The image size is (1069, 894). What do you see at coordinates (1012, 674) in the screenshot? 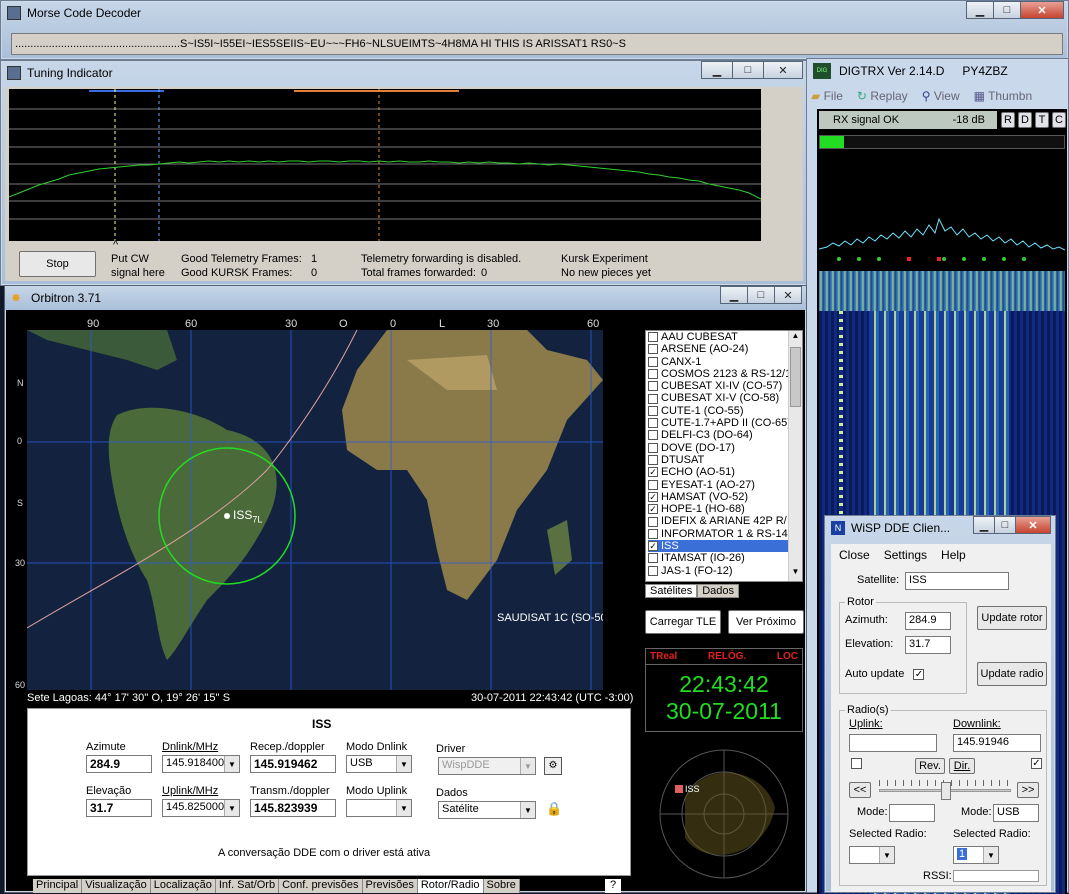
I see `update-radio-button: Update radio` at bounding box center [1012, 674].